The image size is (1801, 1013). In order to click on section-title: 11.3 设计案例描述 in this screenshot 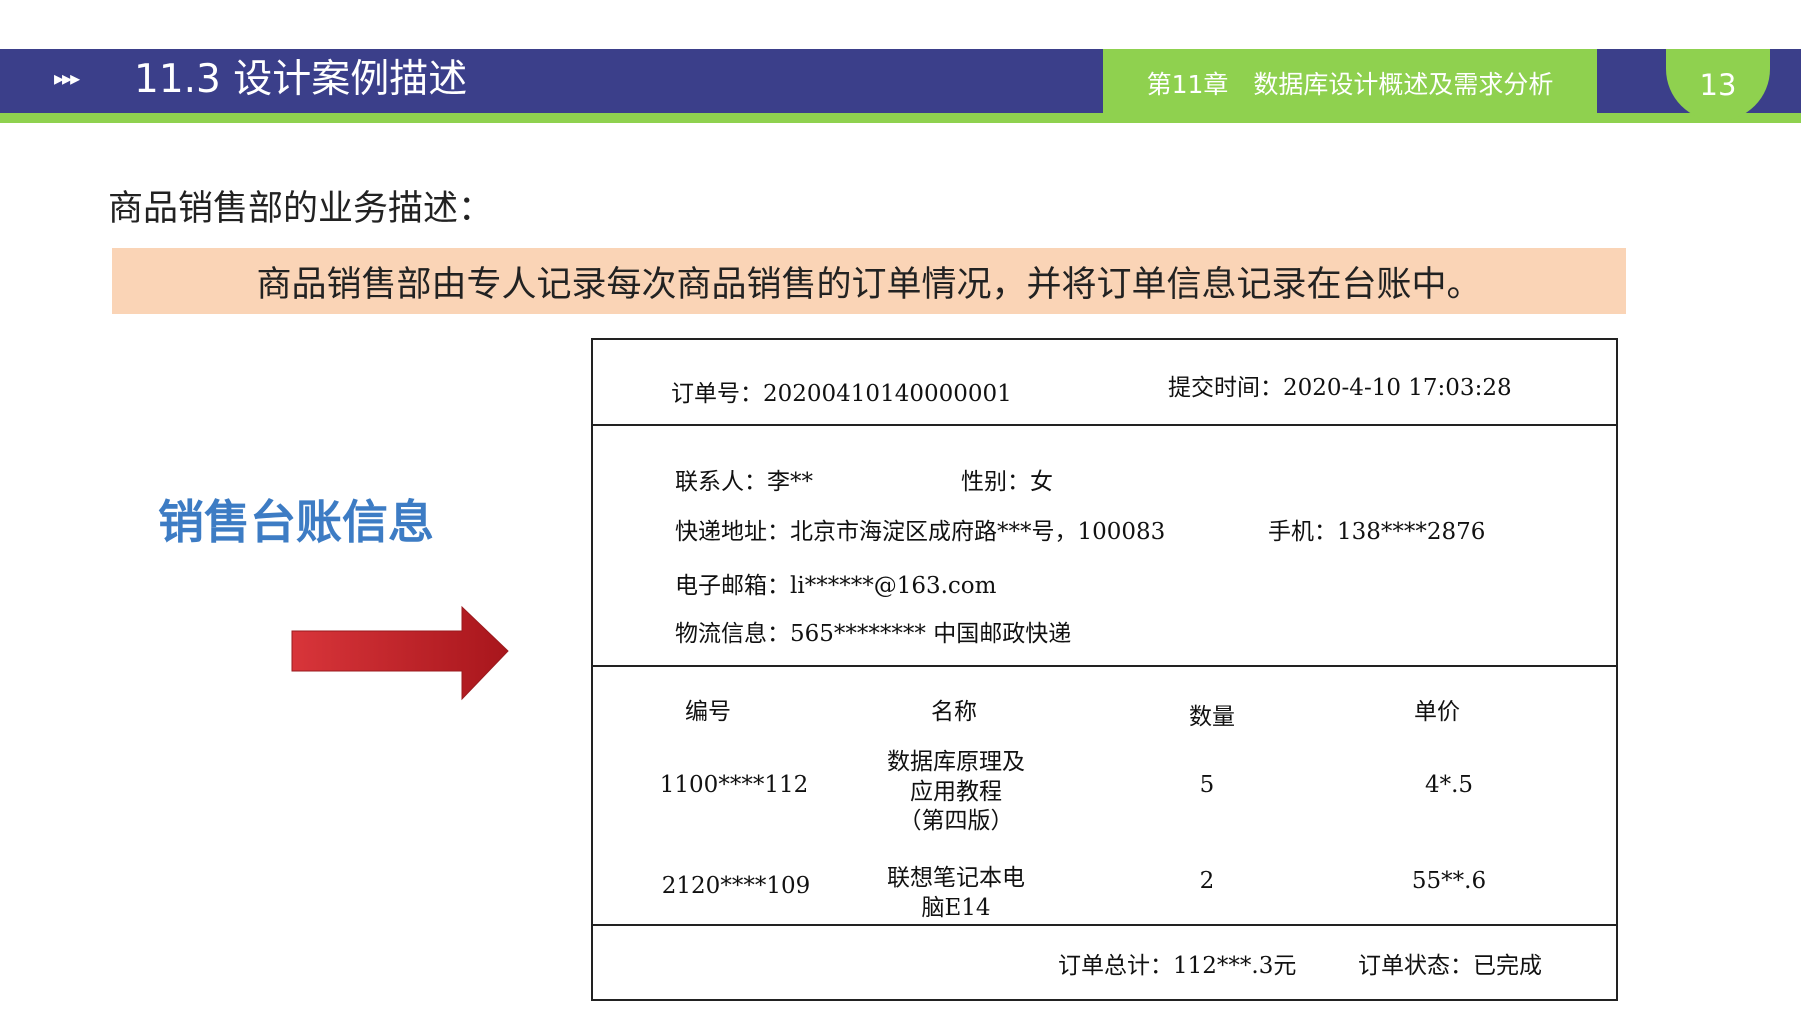, I will do `click(301, 79)`.